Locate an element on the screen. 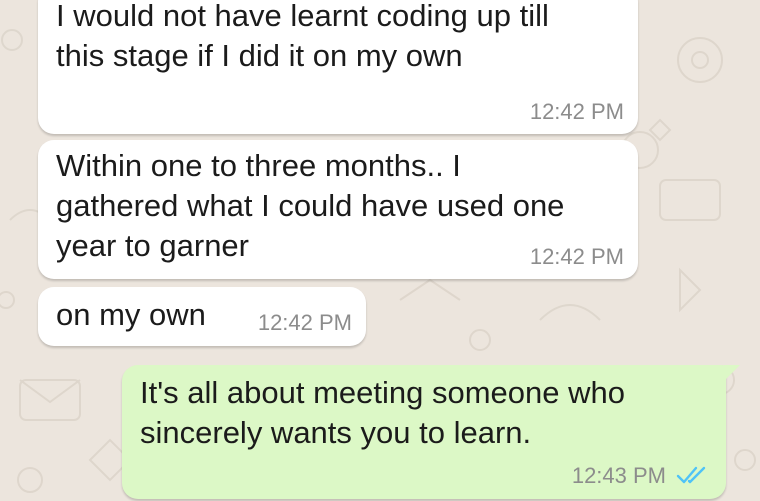 The image size is (760, 501). bubble-tail is located at coordinates (732, 373).